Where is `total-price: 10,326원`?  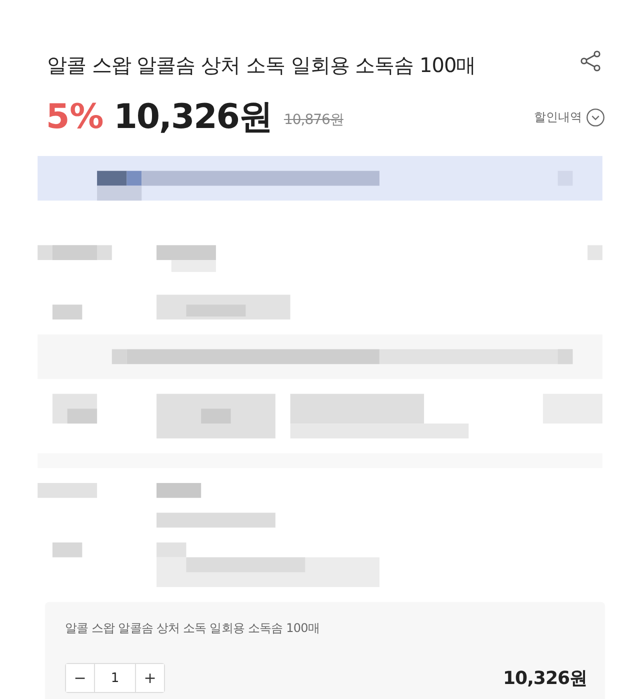
total-price: 10,326원 is located at coordinates (545, 678).